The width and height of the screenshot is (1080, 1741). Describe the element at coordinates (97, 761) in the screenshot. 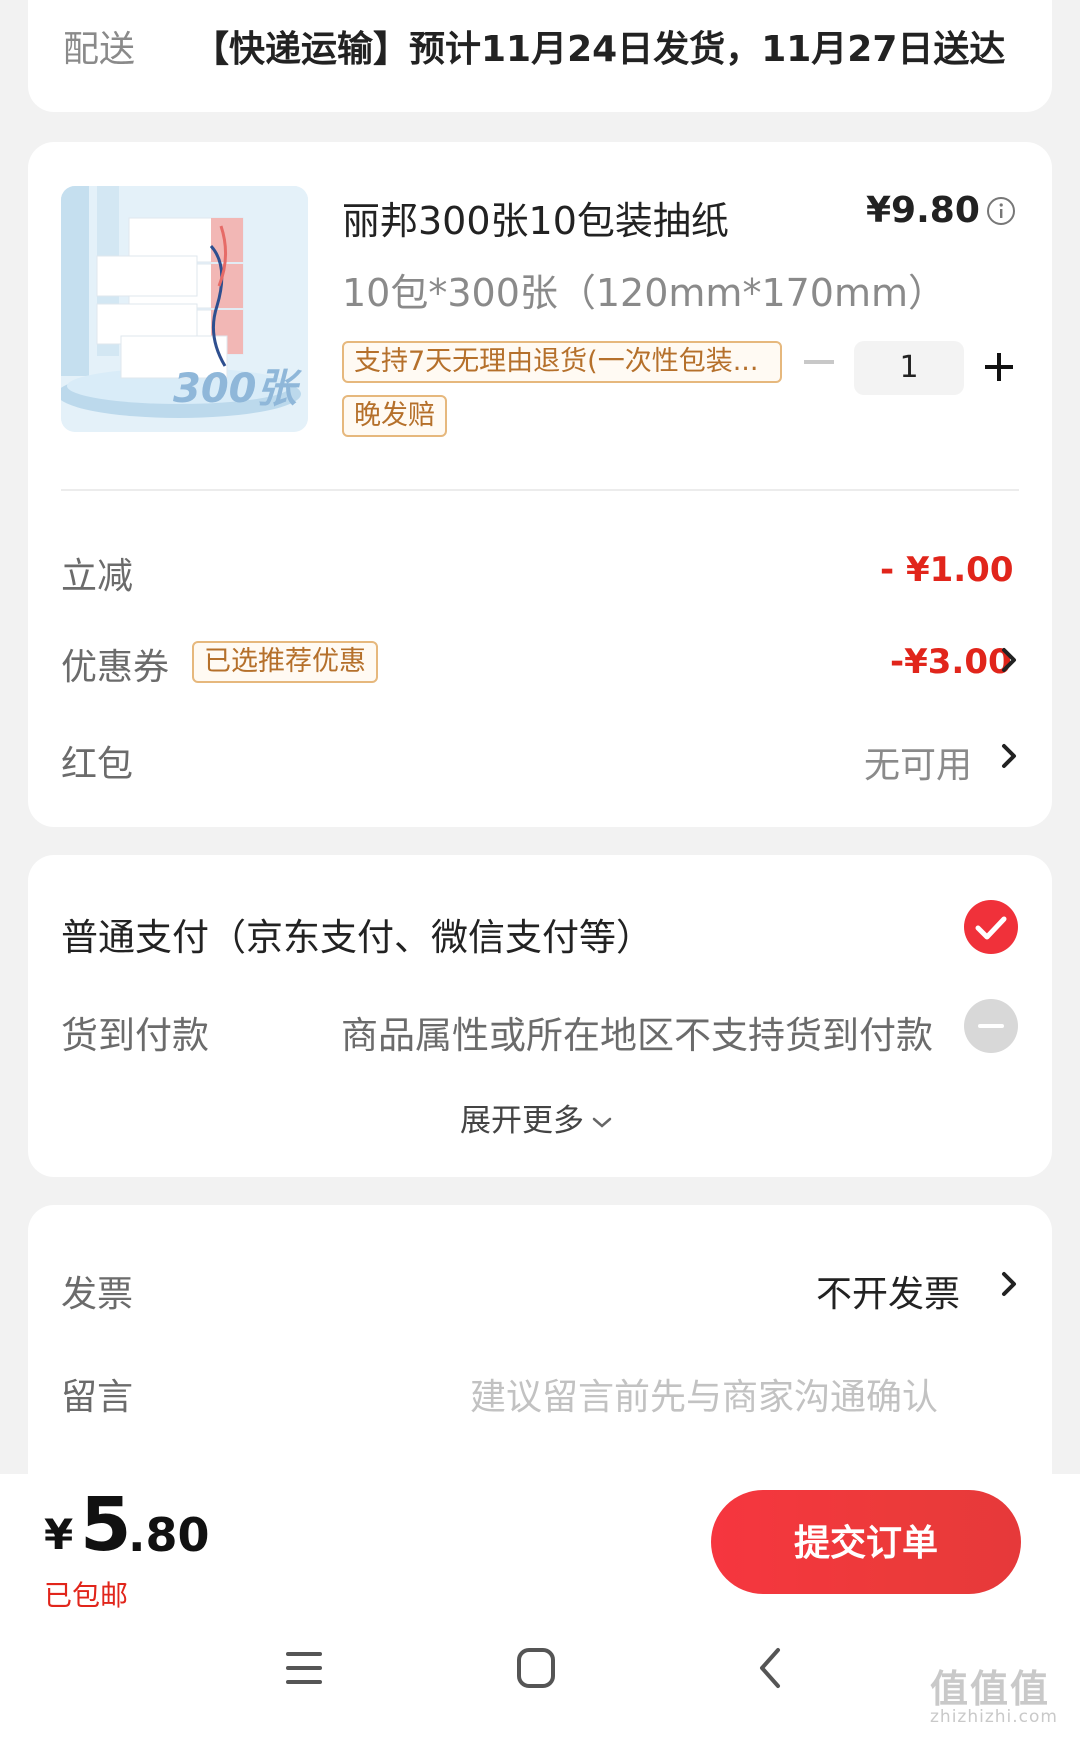

I see `red-packet-label: 红包` at that location.